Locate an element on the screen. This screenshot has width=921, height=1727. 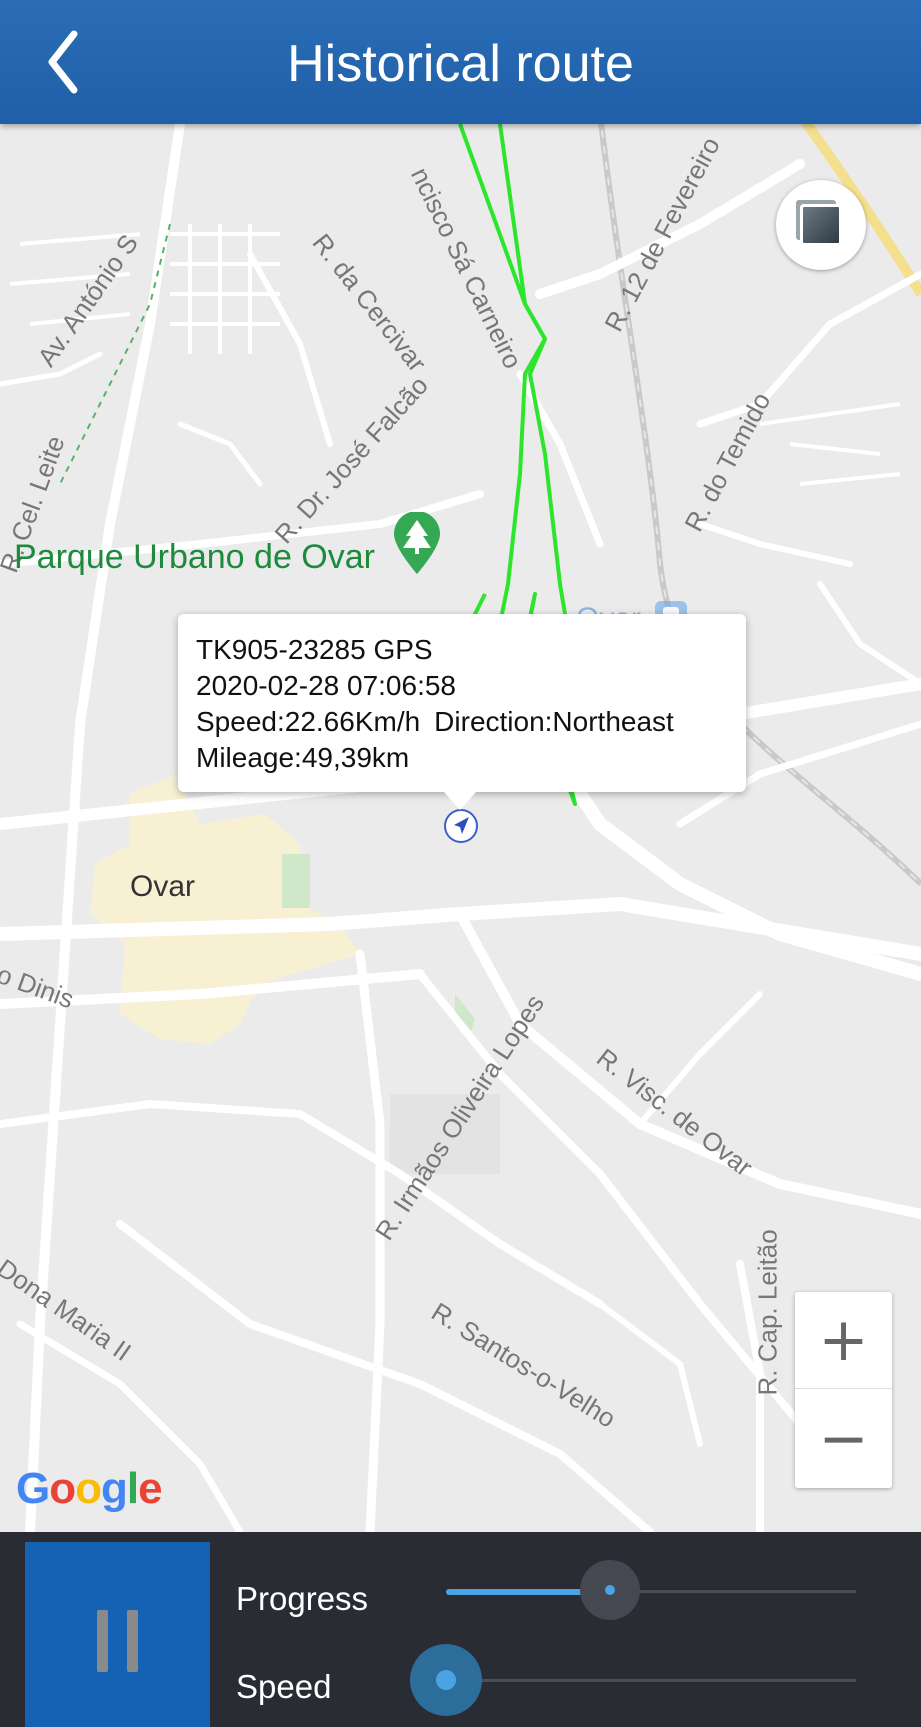
minus-icon: − is located at coordinates (843, 1438).